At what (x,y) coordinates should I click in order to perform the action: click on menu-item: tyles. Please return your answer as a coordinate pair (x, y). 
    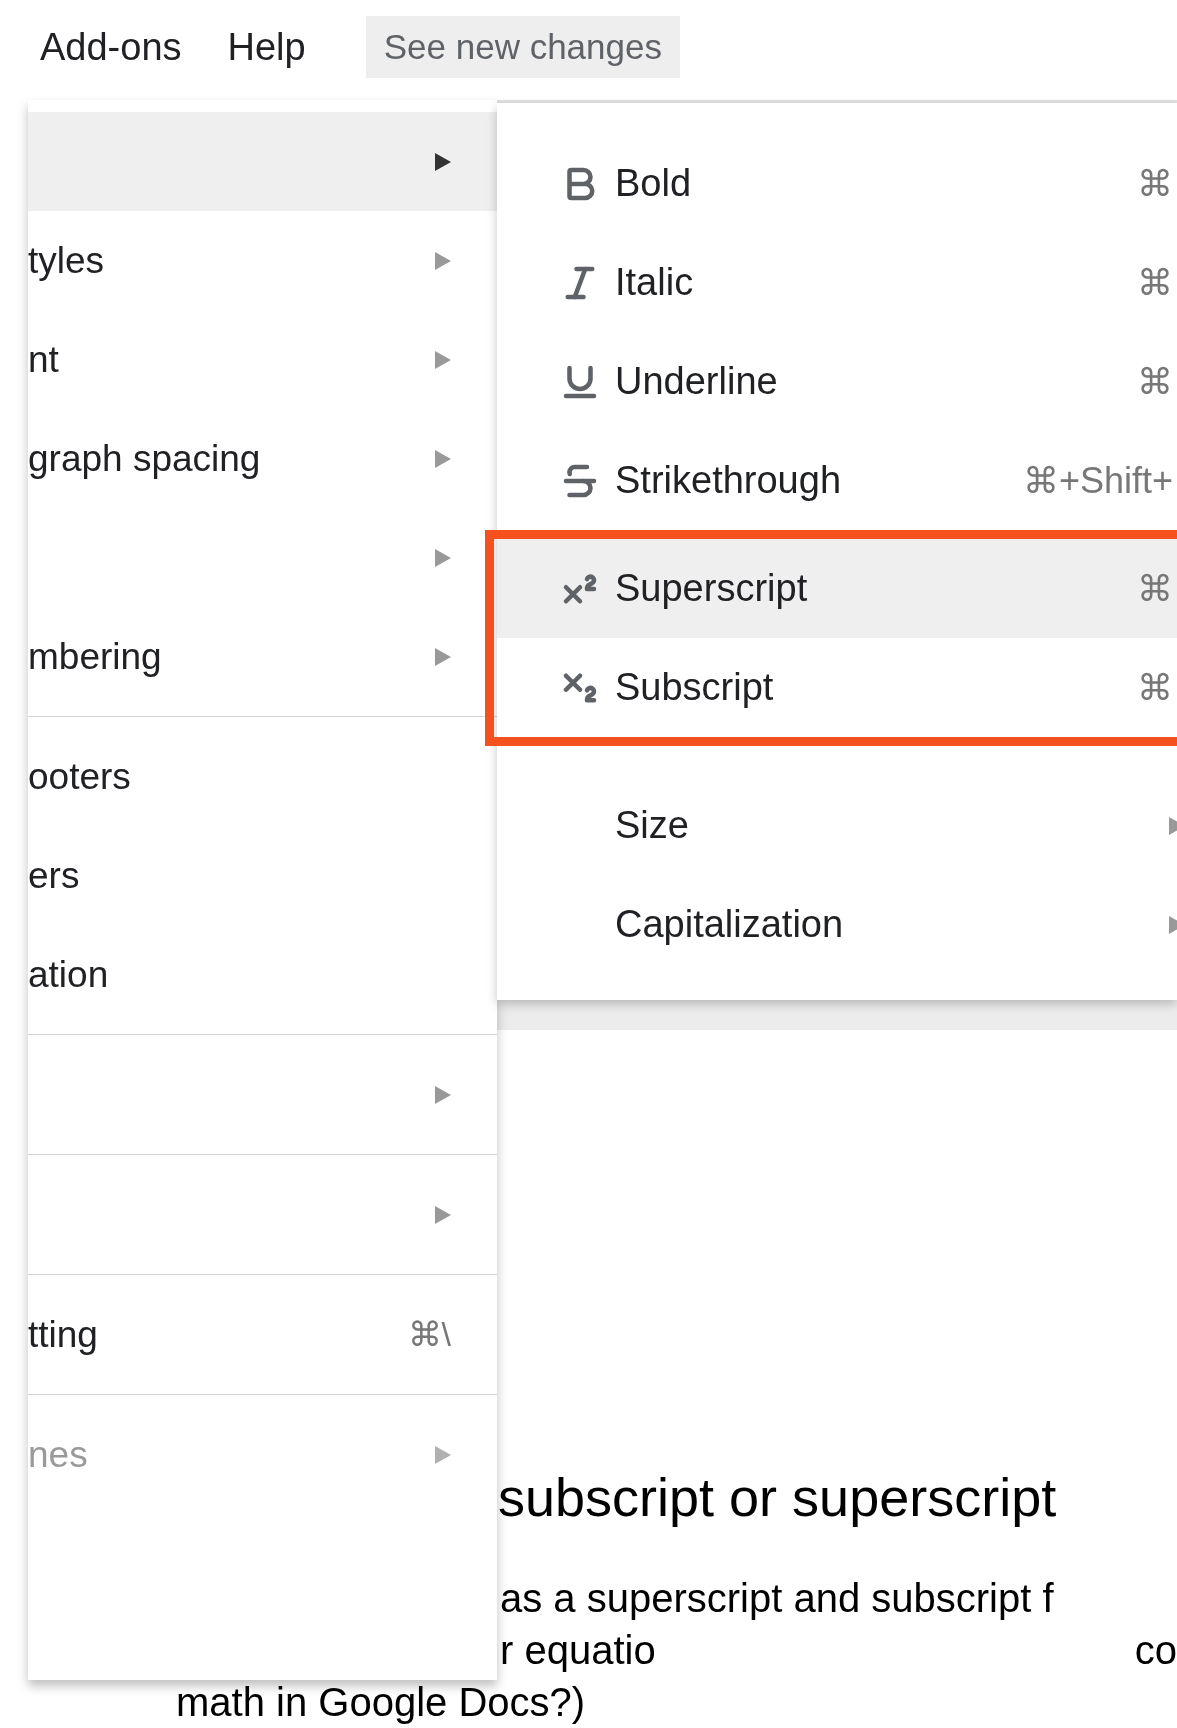
    Looking at the image, I should click on (262, 260).